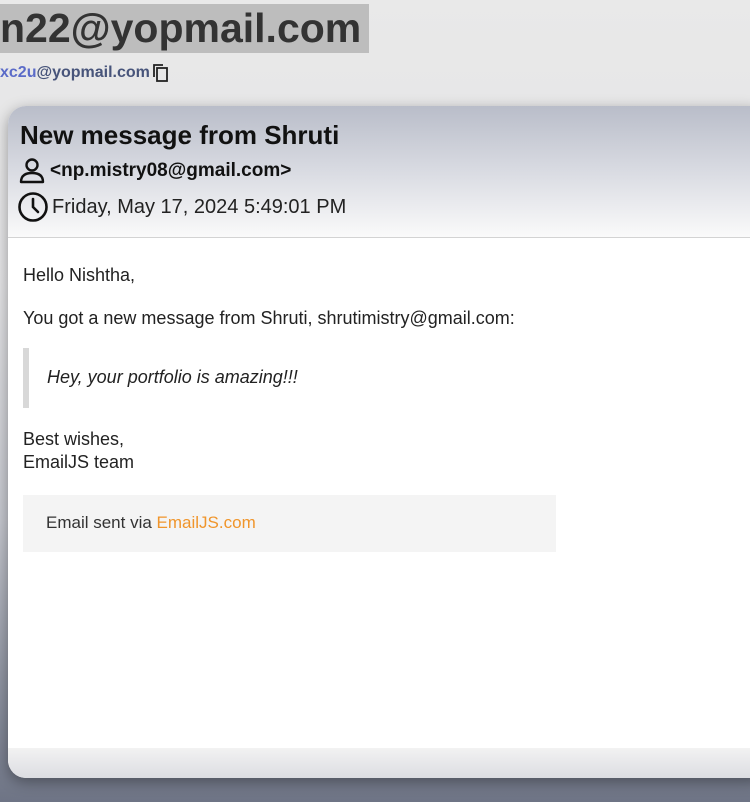 This screenshot has width=750, height=802. What do you see at coordinates (180, 135) in the screenshot?
I see `email-subject: New message from Shruti` at bounding box center [180, 135].